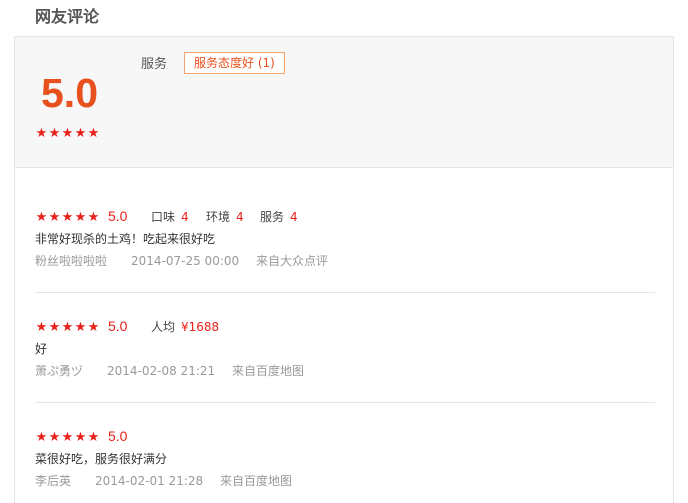  I want to click on review-date: 2014-07-25 00:00, so click(185, 261).